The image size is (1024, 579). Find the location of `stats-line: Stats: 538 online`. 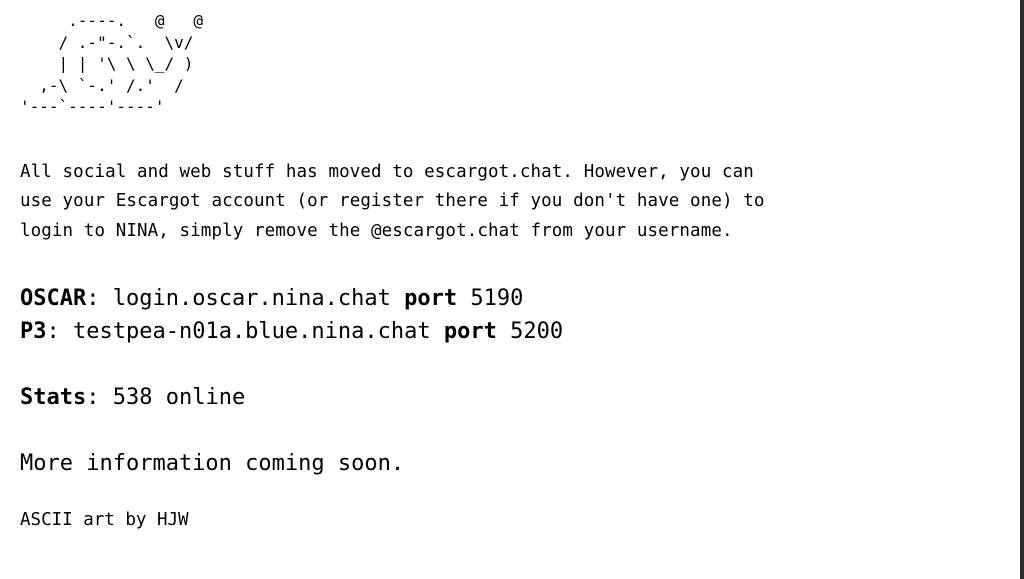

stats-line: Stats: 538 online is located at coordinates (515, 397).